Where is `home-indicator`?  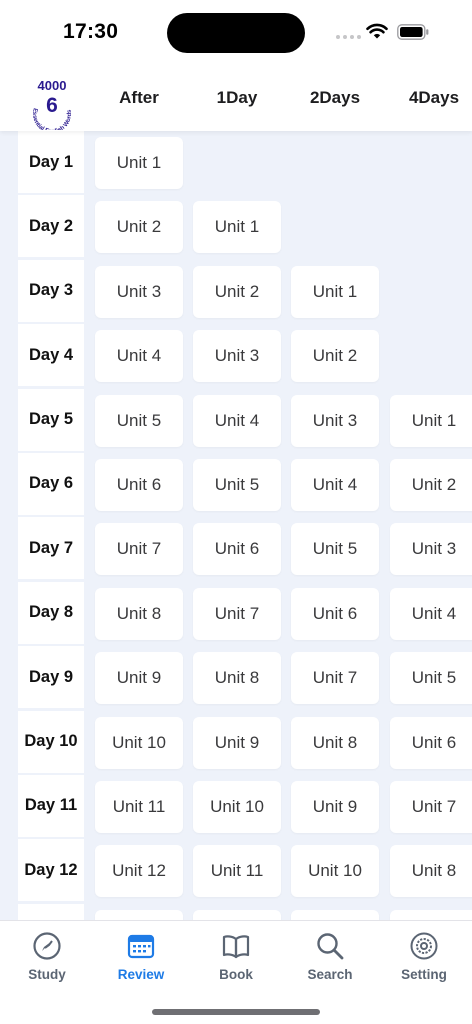
home-indicator is located at coordinates (236, 1012).